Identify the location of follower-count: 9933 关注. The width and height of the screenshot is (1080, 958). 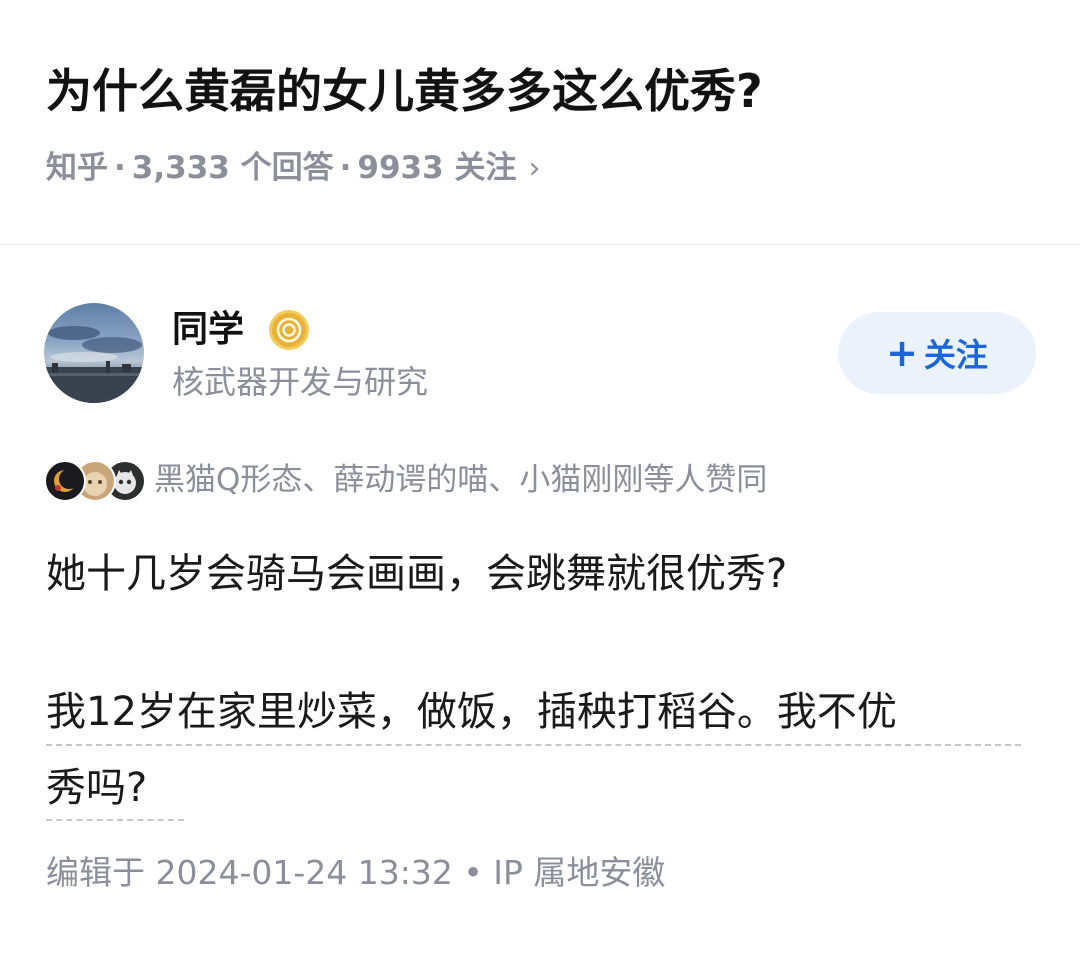
(437, 168).